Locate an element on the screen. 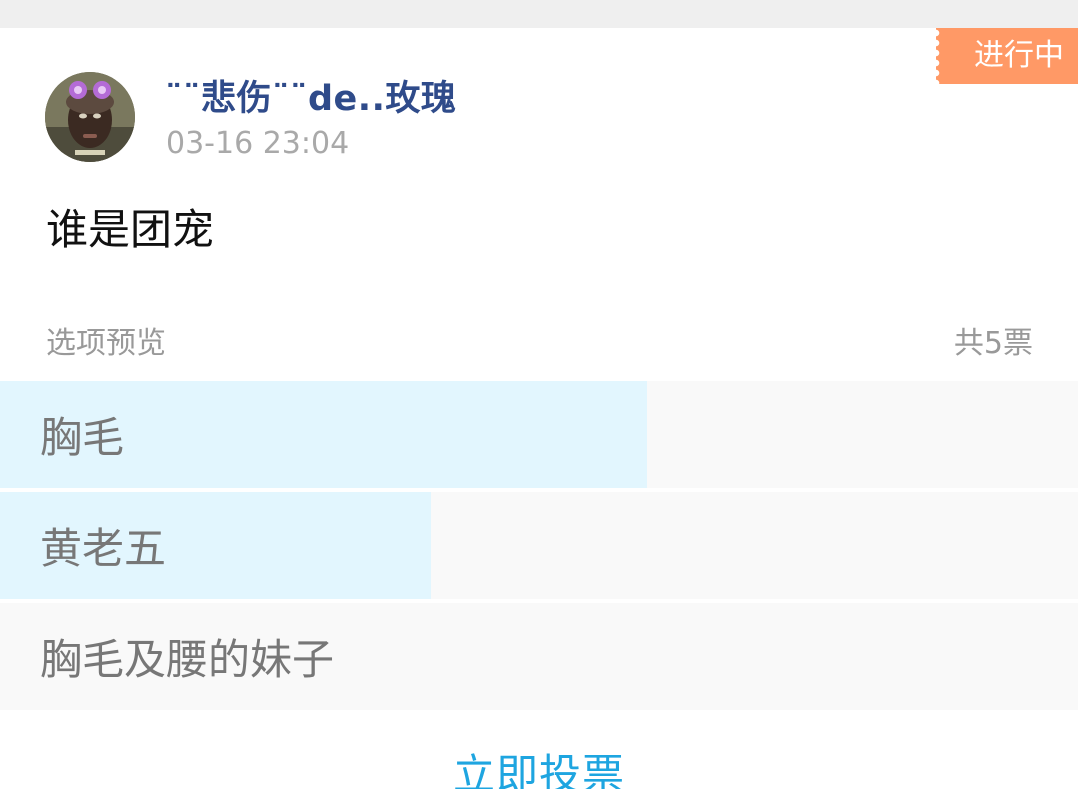 The image size is (1078, 789). vote-now-button: 立即投票 is located at coordinates (539, 767).